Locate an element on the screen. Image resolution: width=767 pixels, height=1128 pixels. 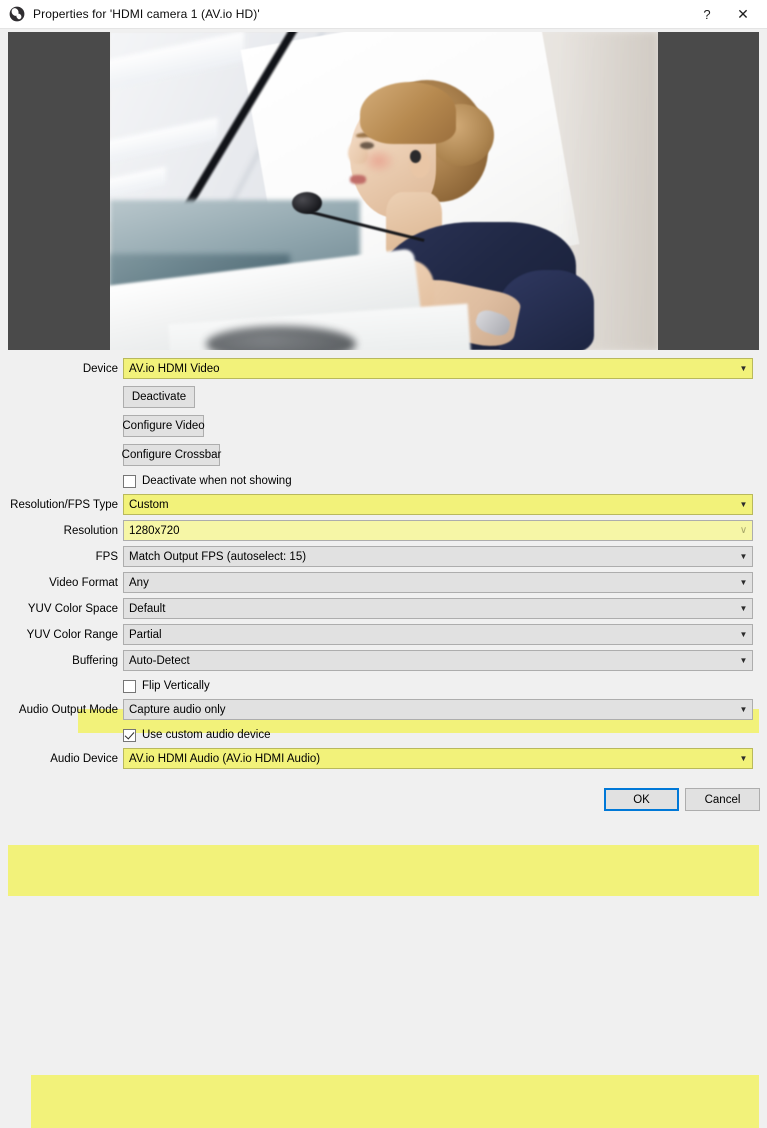
fps-value: Match Output FPS (autoselect: 15) is located at coordinates (218, 556).